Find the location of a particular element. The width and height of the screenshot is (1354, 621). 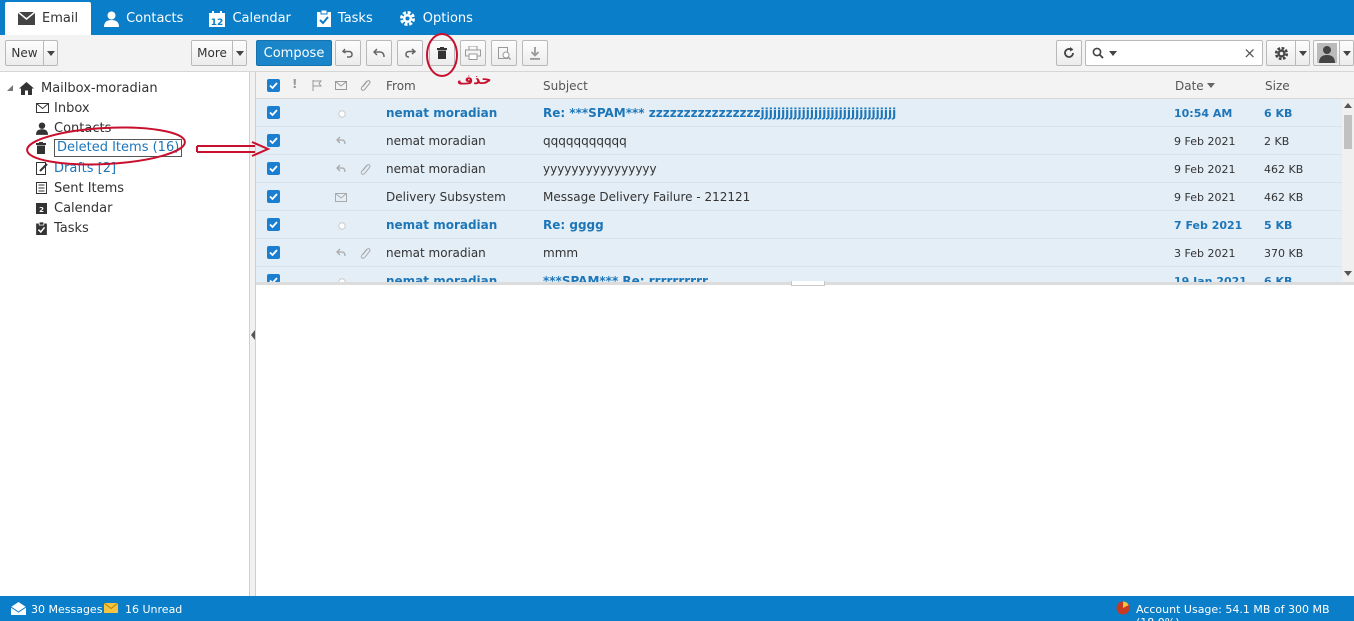

search-box: × is located at coordinates (1174, 53).